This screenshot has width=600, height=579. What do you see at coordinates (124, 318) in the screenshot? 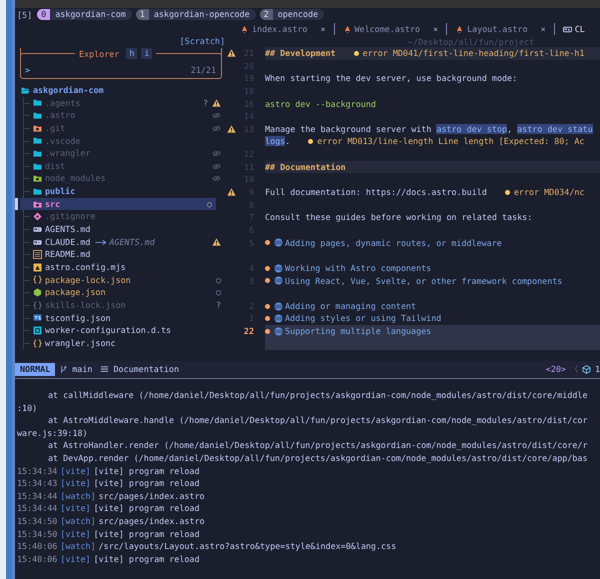
I see `tree-item: tsconfig.json` at bounding box center [124, 318].